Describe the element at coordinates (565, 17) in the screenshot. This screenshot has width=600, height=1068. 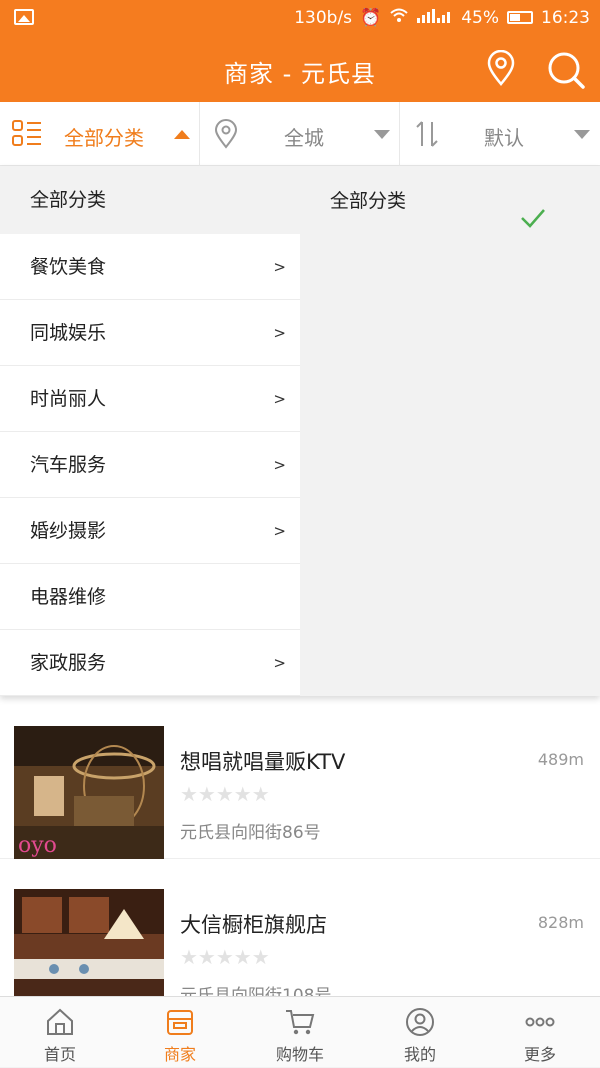
I see `clock: 16:23` at that location.